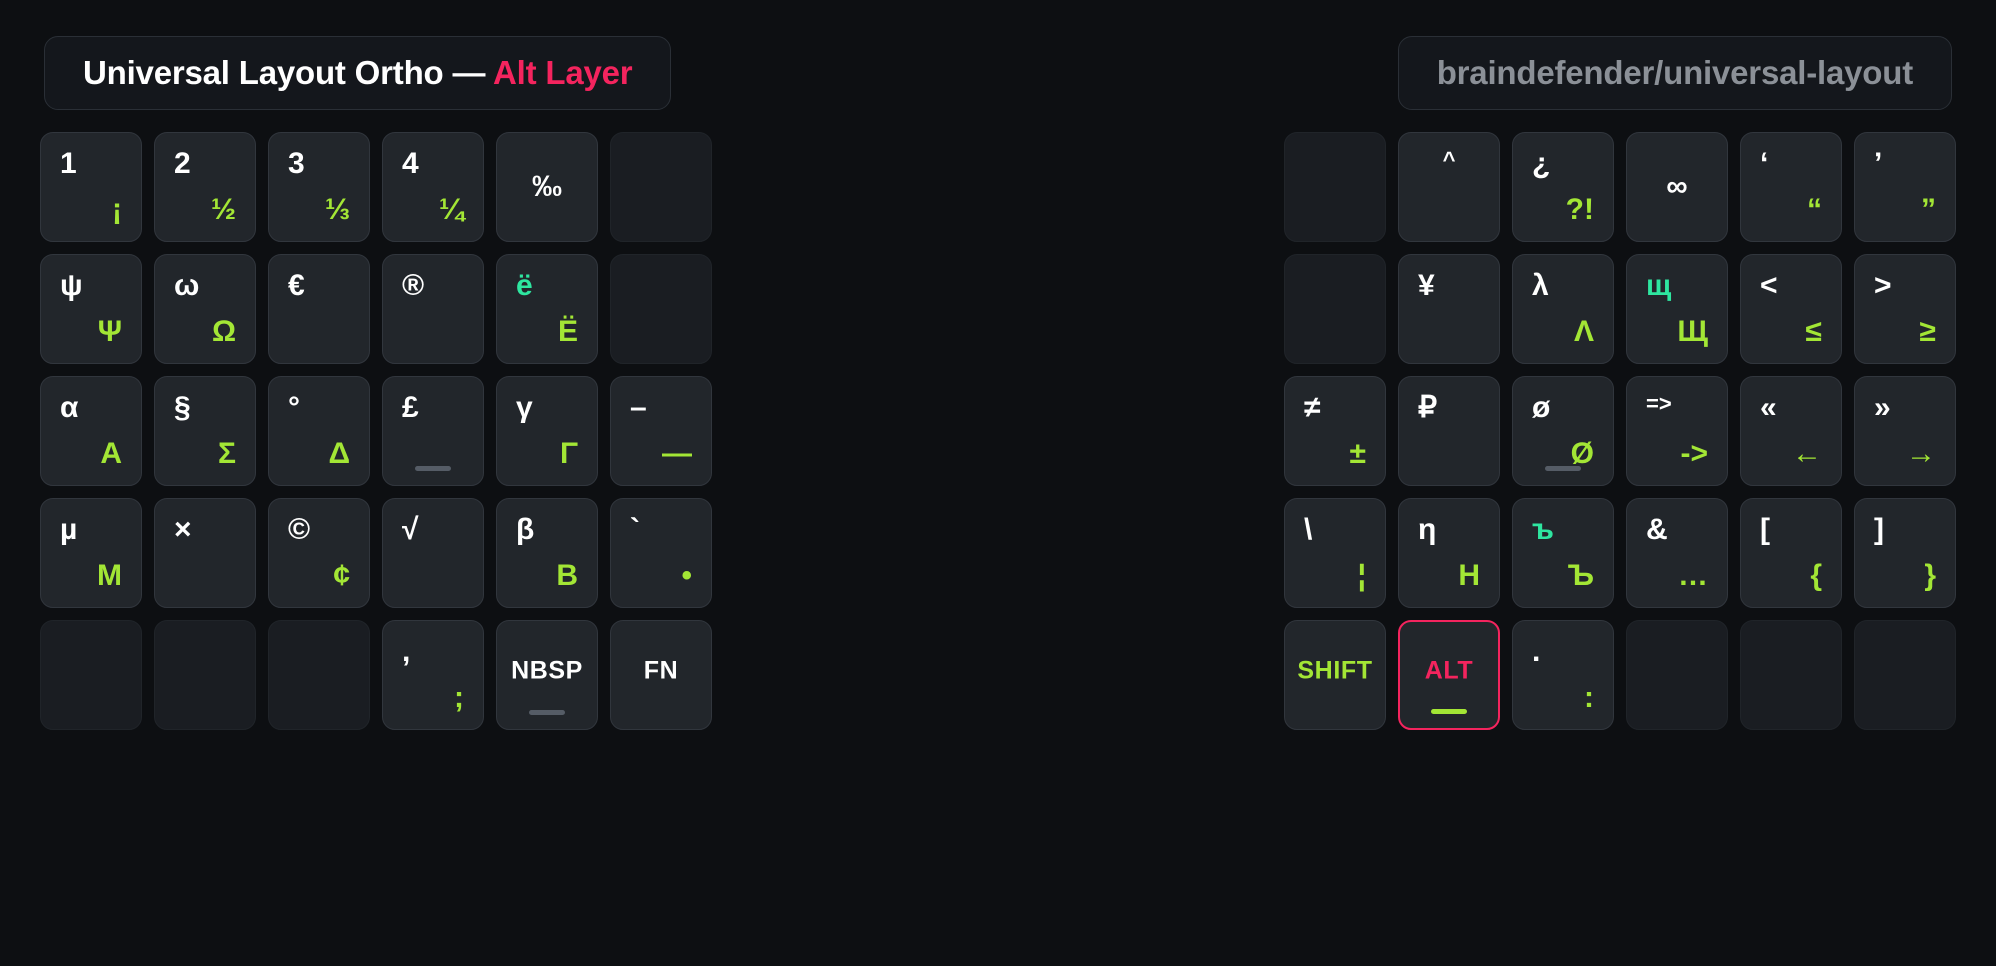  I want to click on key-glyph-secondary: —, so click(677, 453).